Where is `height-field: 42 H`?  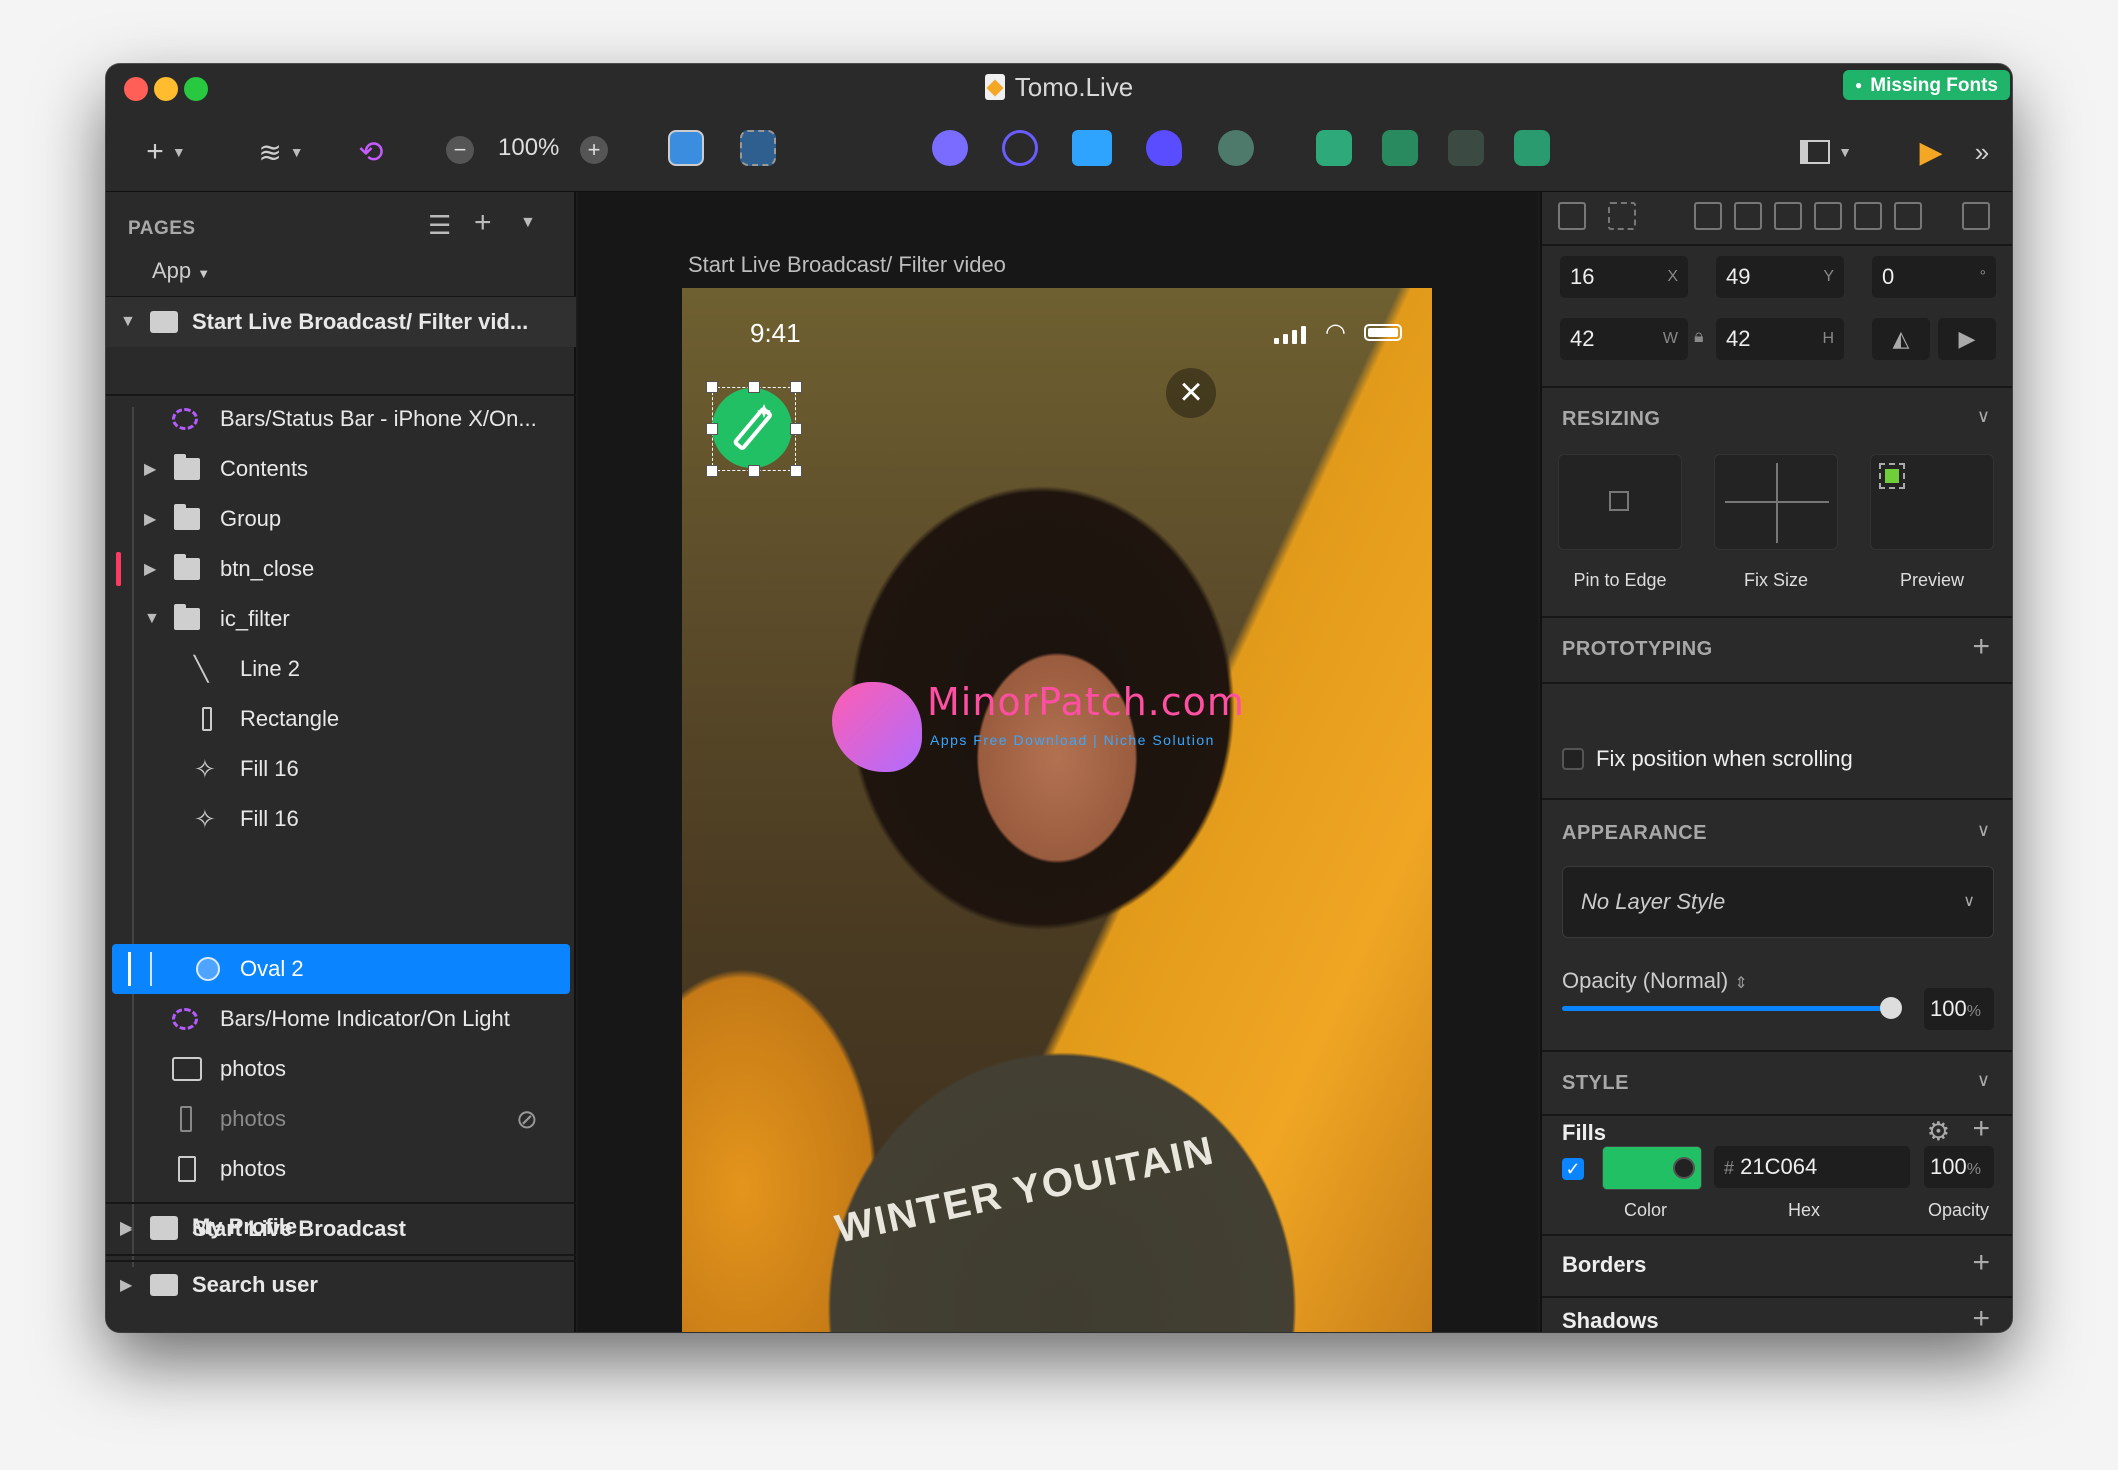
height-field: 42 H is located at coordinates (1780, 339).